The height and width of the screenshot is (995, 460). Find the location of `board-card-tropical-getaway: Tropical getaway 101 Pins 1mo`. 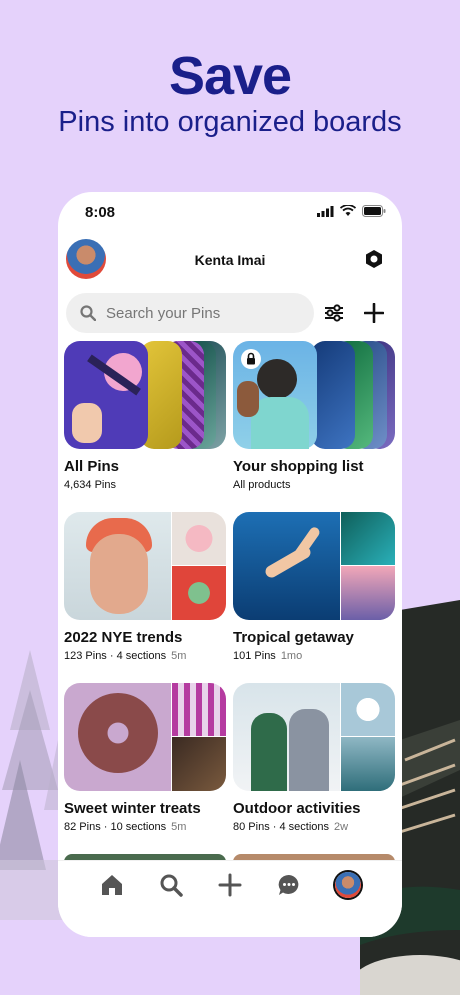

board-card-tropical-getaway: Tropical getaway 101 Pins 1mo is located at coordinates (314, 587).